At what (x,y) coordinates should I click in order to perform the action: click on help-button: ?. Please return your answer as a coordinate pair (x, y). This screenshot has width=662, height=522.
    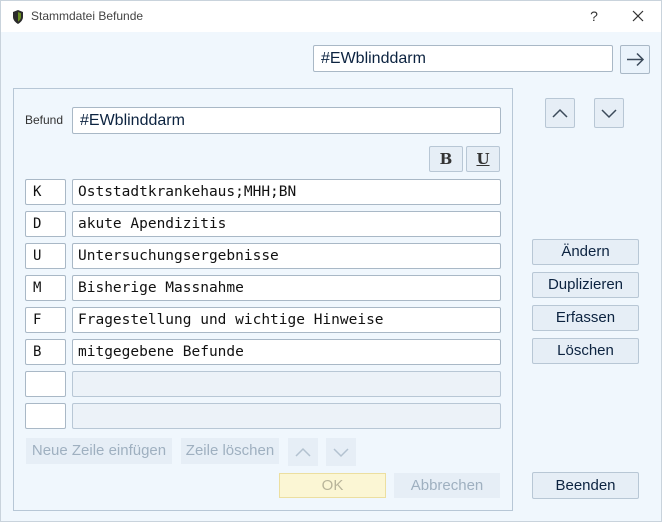
    Looking at the image, I should click on (594, 16).